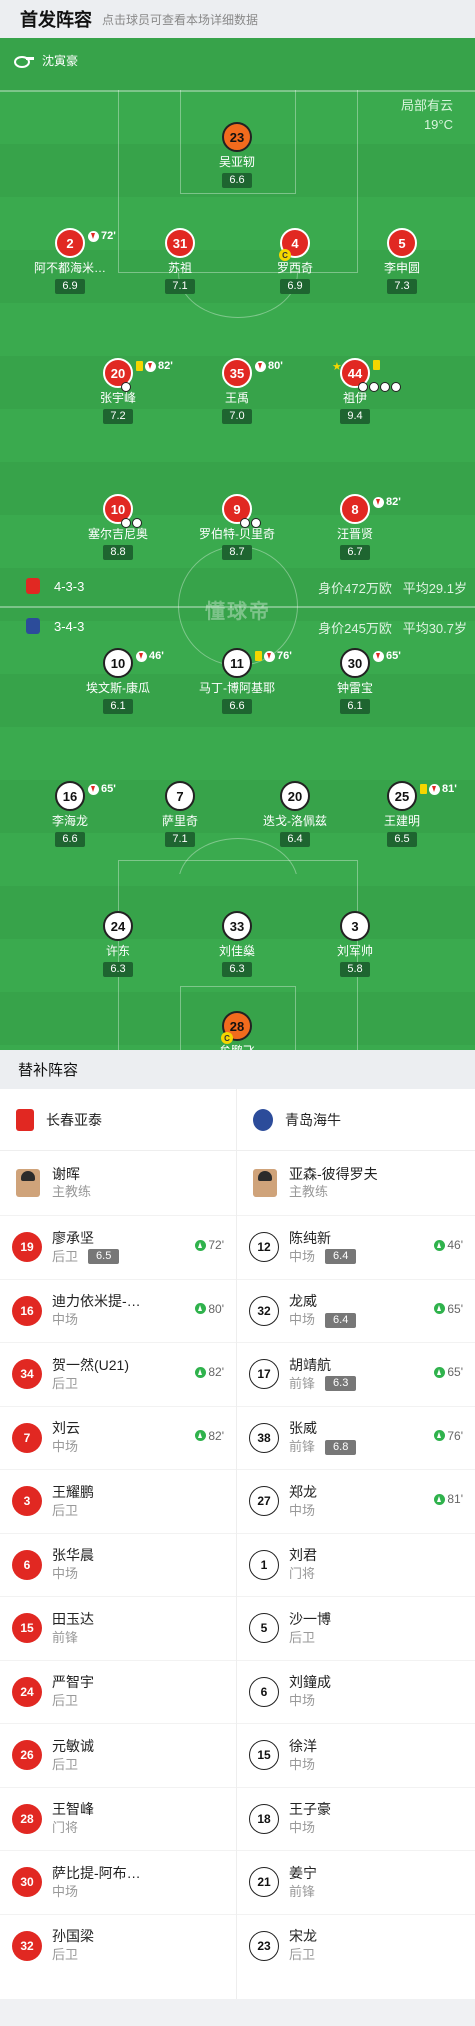 This screenshot has width=475, height=2026. What do you see at coordinates (118, 1310) in the screenshot?
I see `sub-player-row: 16 迪力依米提-… 中场 80'` at bounding box center [118, 1310].